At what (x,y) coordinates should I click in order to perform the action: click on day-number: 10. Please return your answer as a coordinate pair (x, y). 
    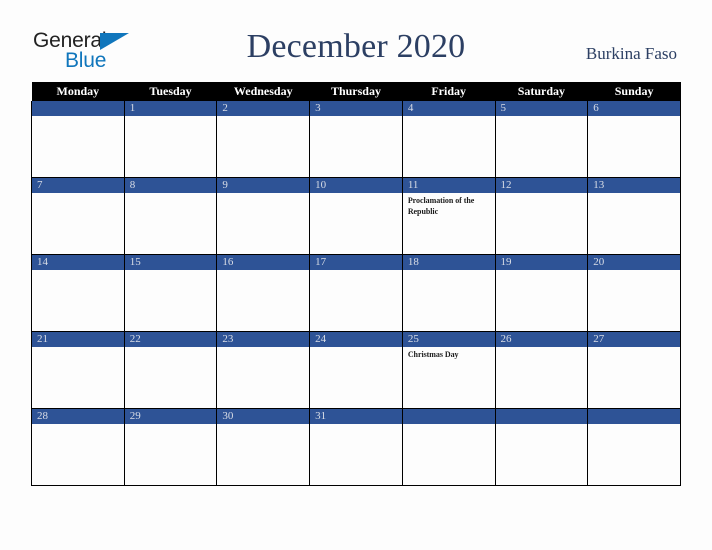
    Looking at the image, I should click on (356, 185).